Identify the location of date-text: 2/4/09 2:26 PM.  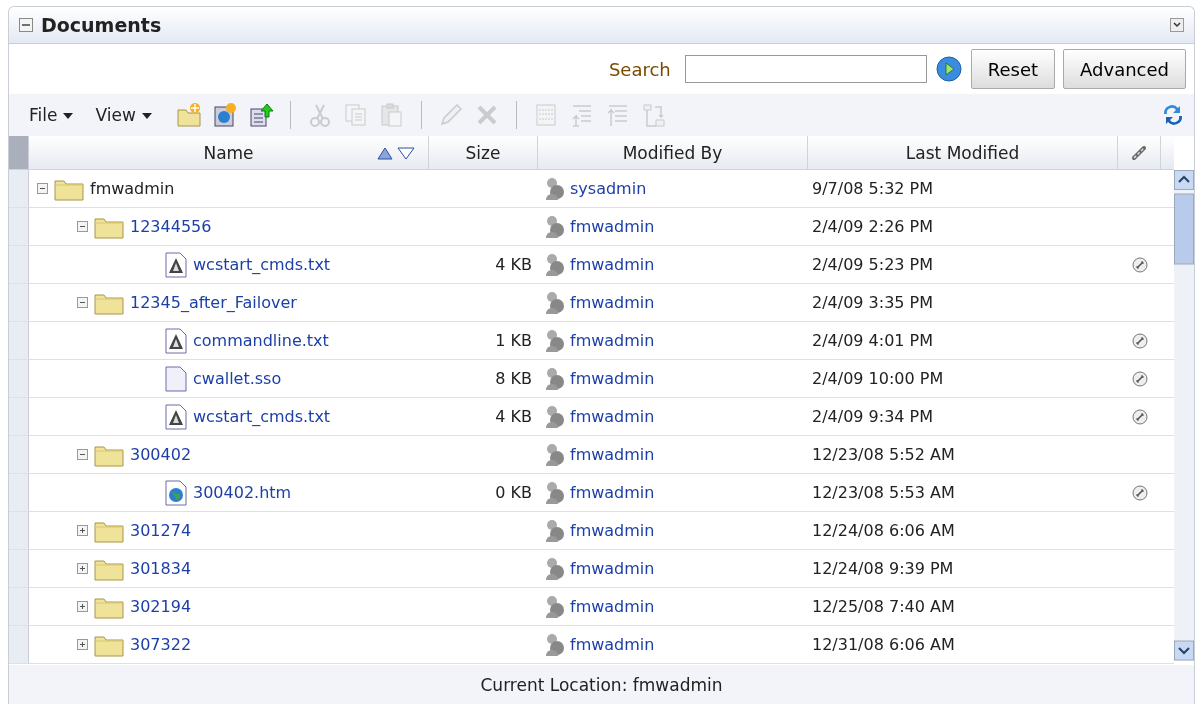
(873, 226).